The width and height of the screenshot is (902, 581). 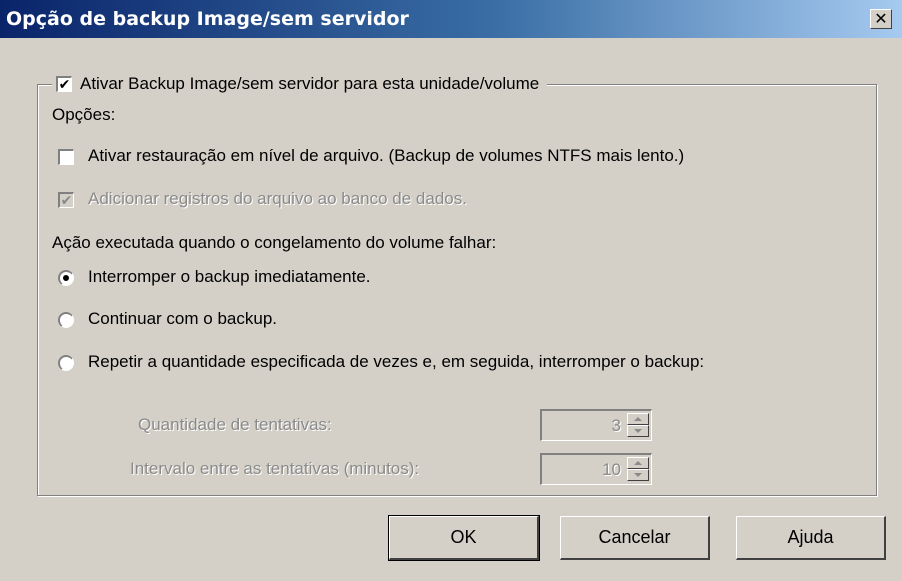 What do you see at coordinates (596, 469) in the screenshot?
I see `retry-interval-spinner: 10` at bounding box center [596, 469].